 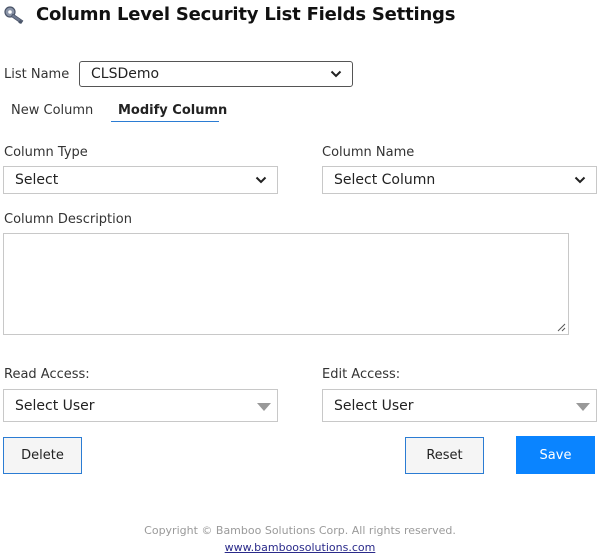 What do you see at coordinates (125, 74) in the screenshot?
I see `list-name-value: CLSDemo` at bounding box center [125, 74].